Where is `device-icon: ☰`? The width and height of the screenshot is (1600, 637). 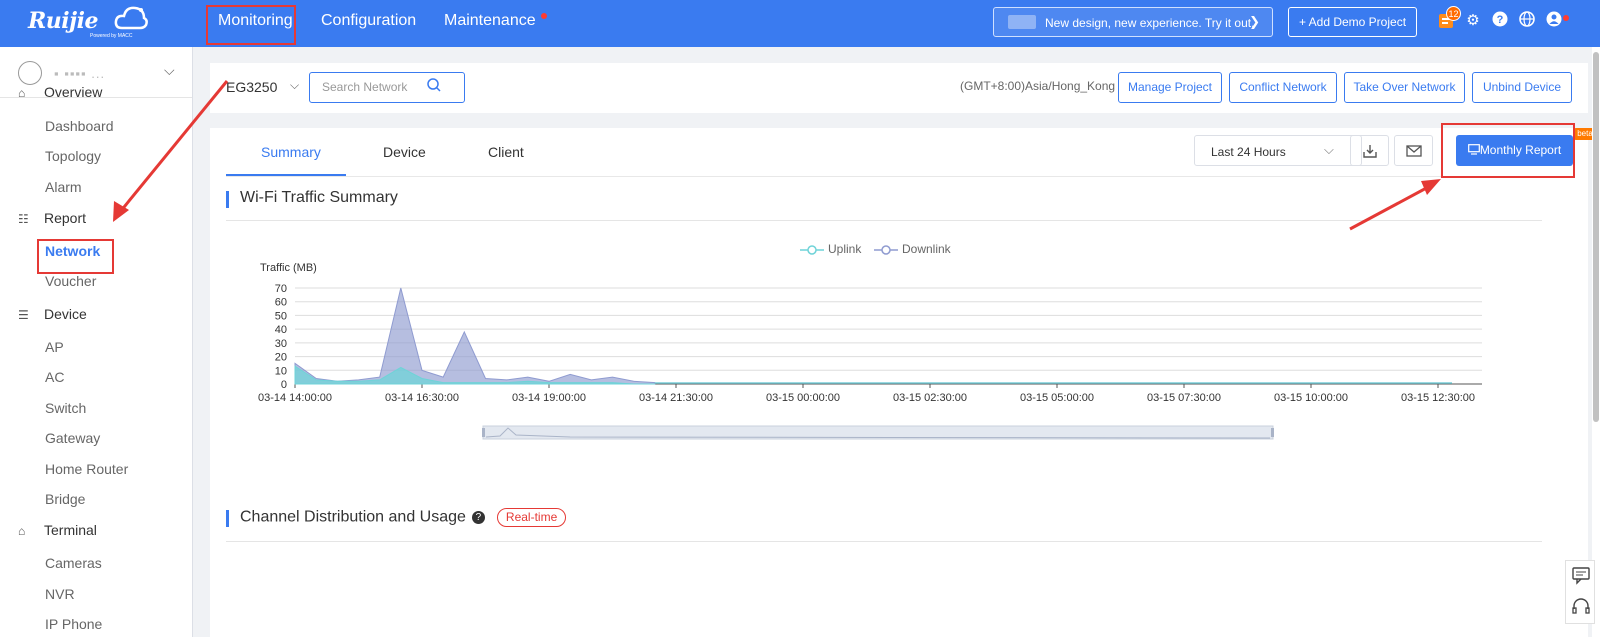 device-icon: ☰ is located at coordinates (23, 315).